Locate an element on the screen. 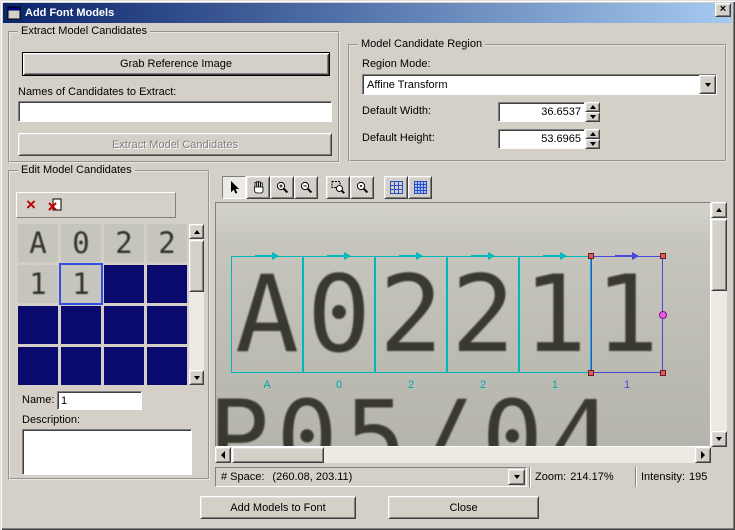 Image resolution: width=735 pixels, height=530 pixels. delete-x-icon: × is located at coordinates (31, 204).